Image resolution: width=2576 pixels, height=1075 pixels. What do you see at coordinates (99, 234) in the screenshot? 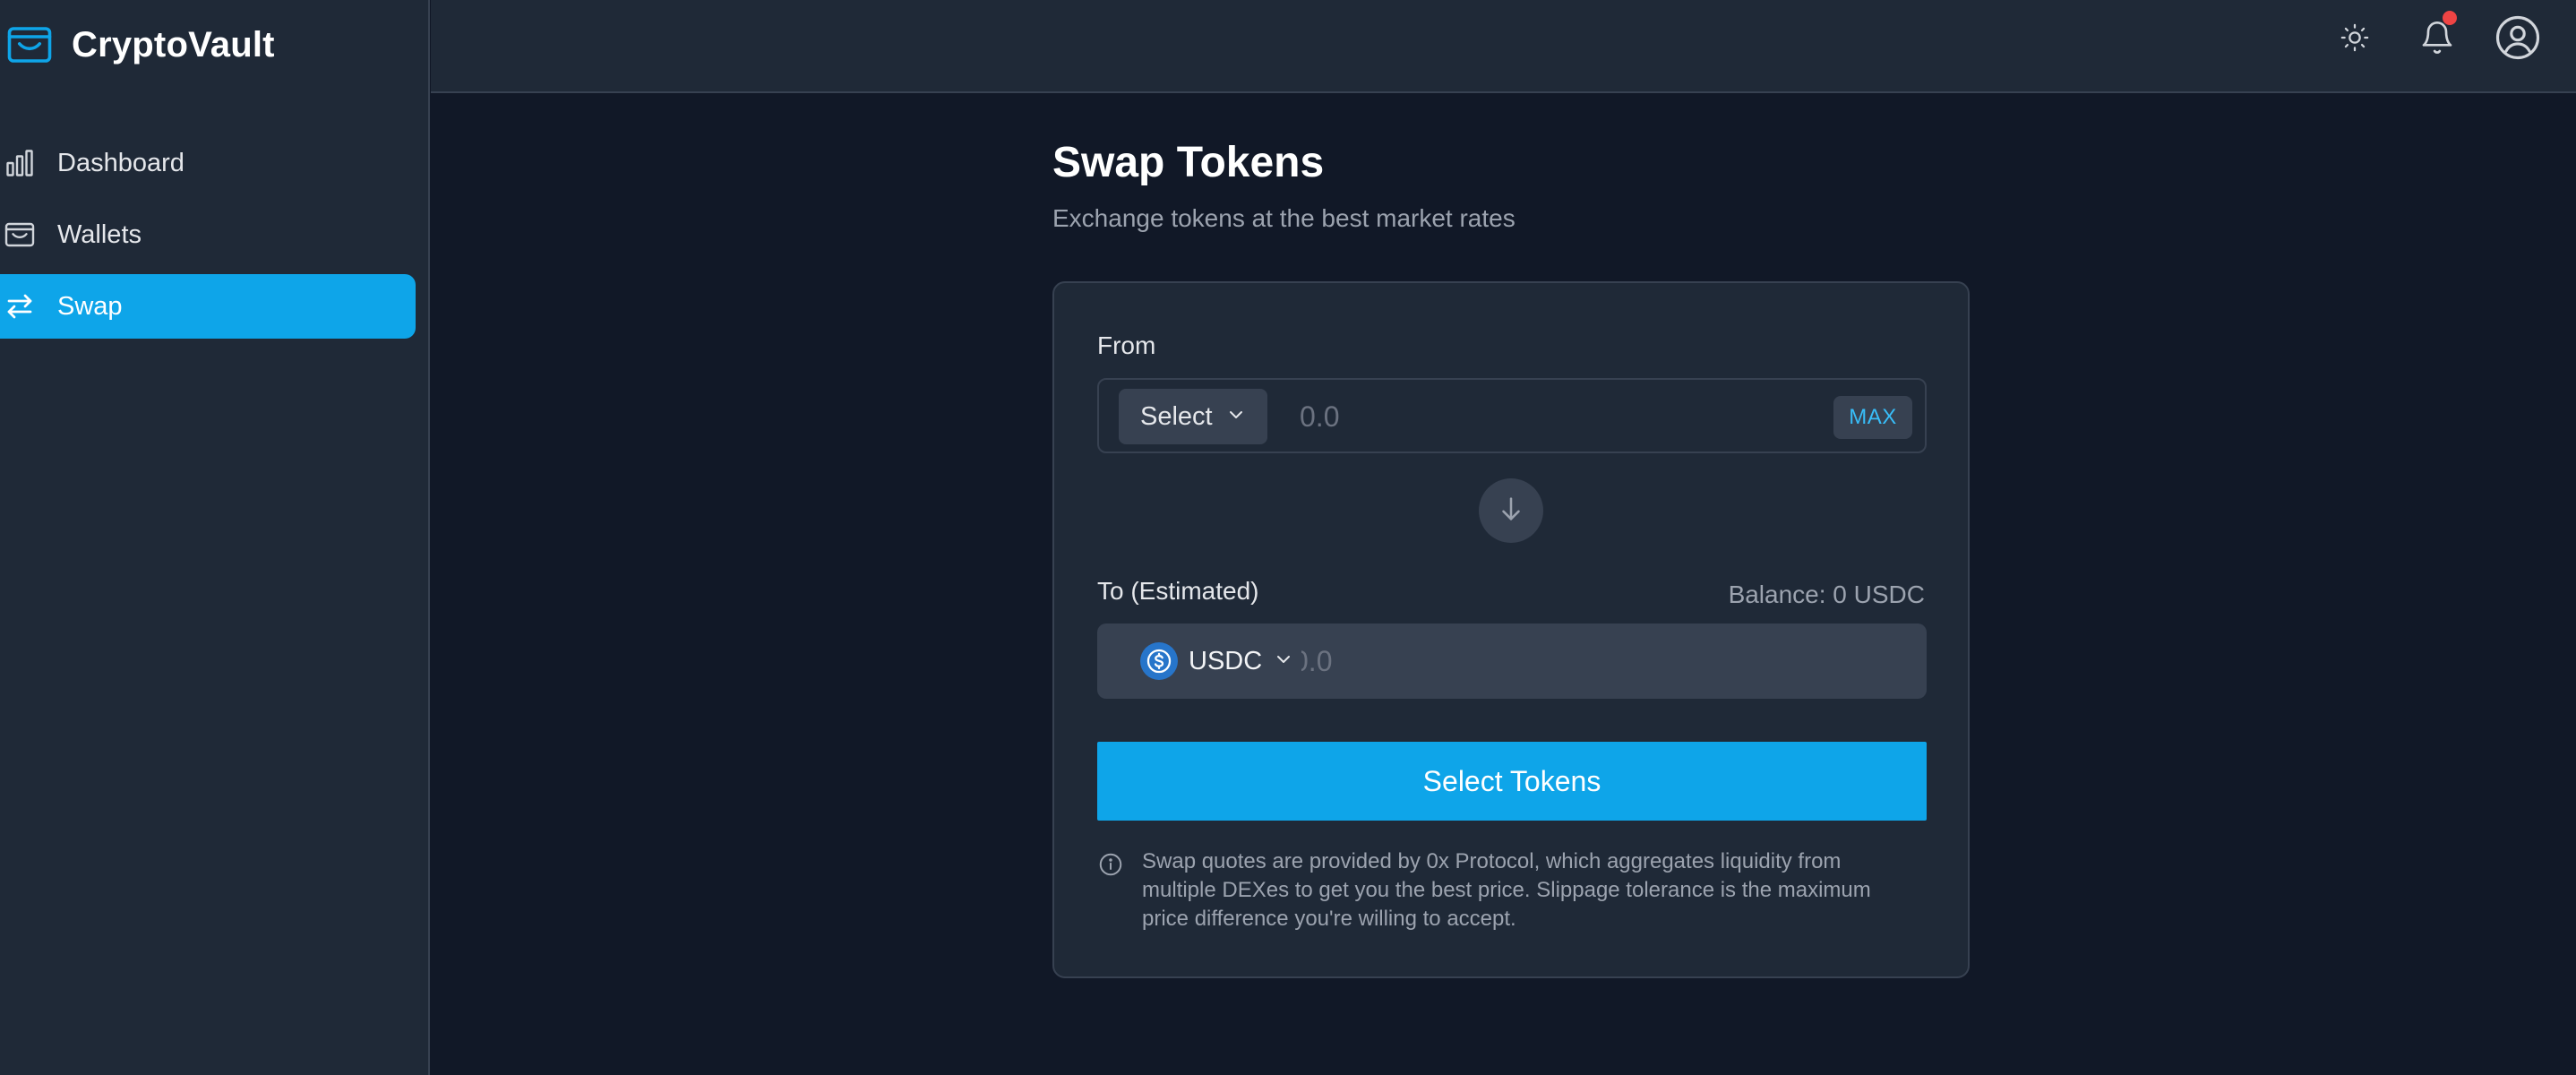
I see `sidebar-item-label: Wallets` at bounding box center [99, 234].